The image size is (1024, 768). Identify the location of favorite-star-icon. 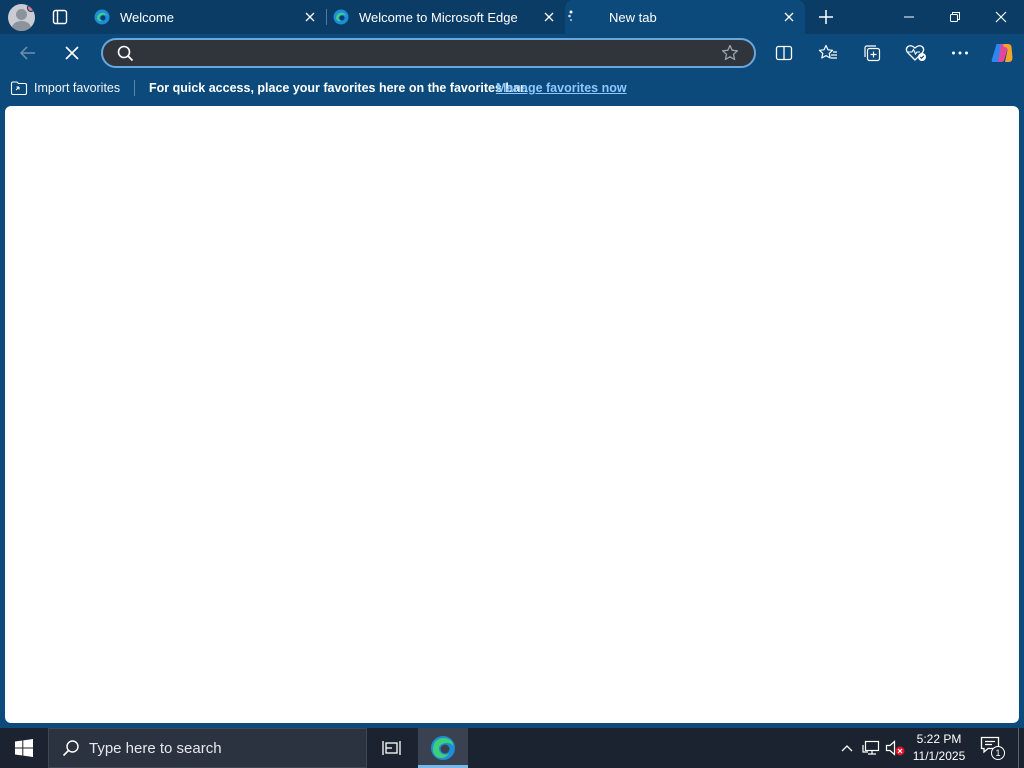
(730, 53).